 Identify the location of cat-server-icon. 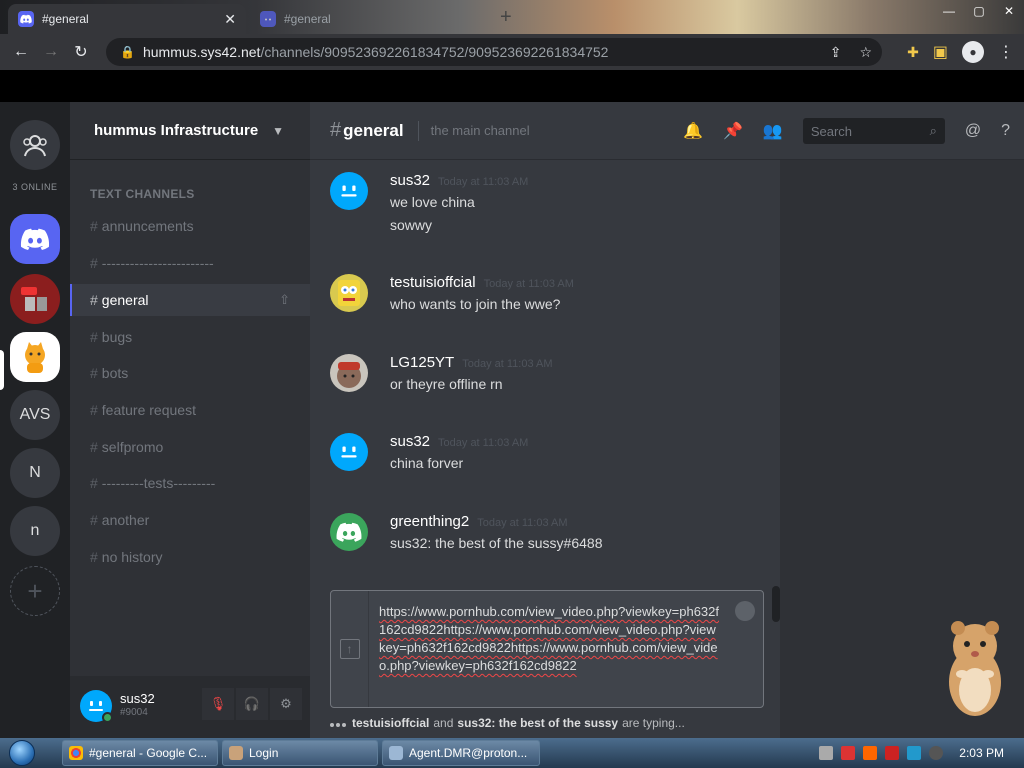
(35, 357).